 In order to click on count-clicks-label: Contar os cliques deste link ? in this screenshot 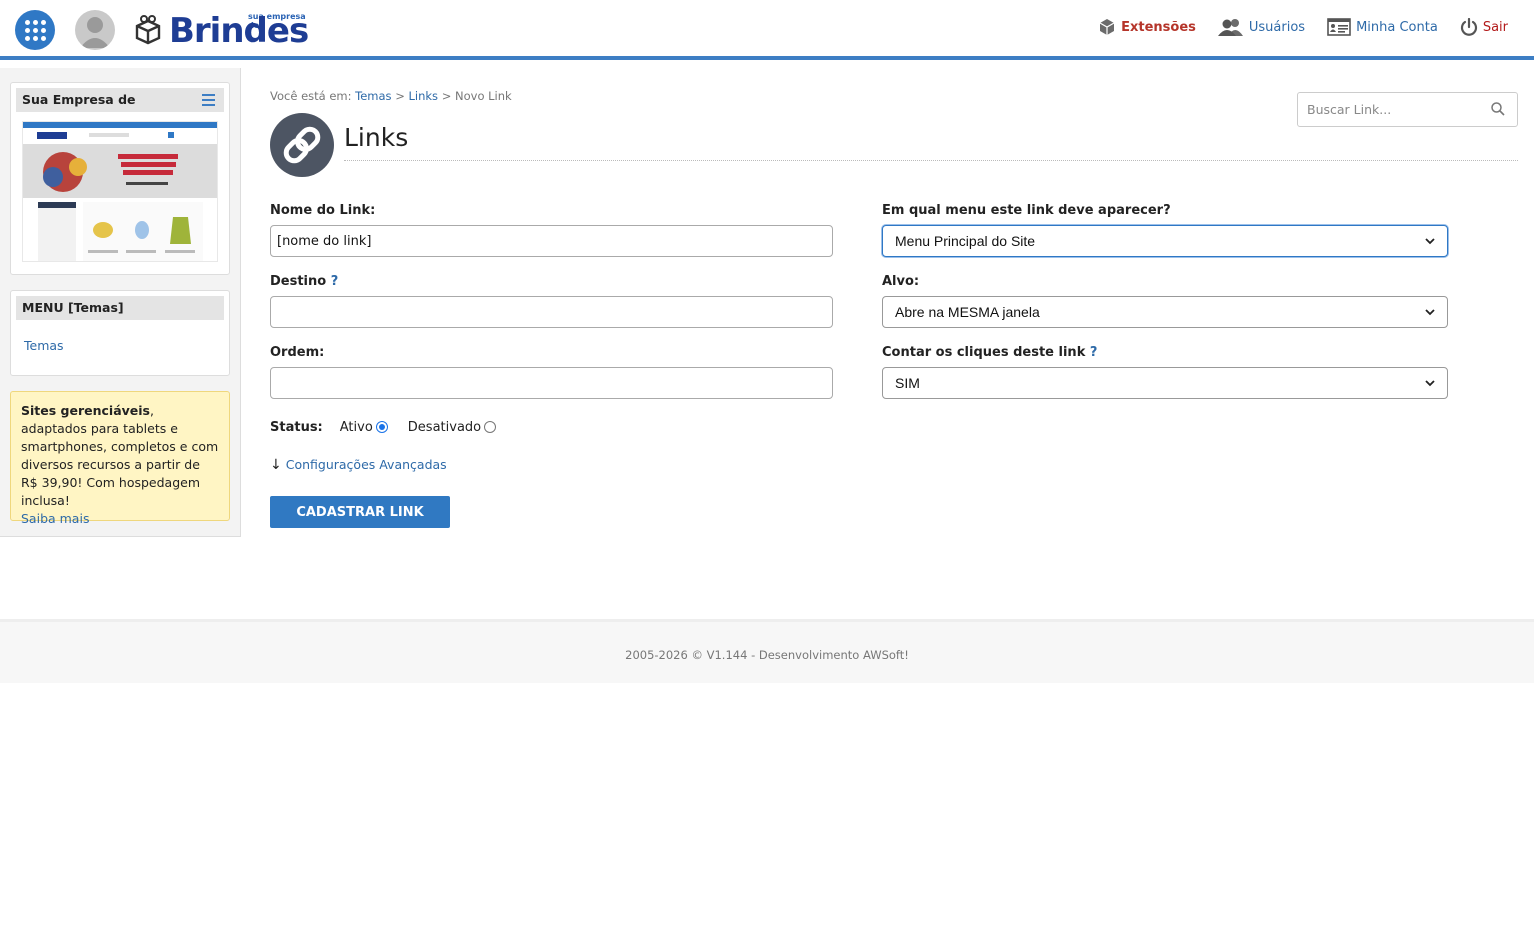, I will do `click(989, 352)`.